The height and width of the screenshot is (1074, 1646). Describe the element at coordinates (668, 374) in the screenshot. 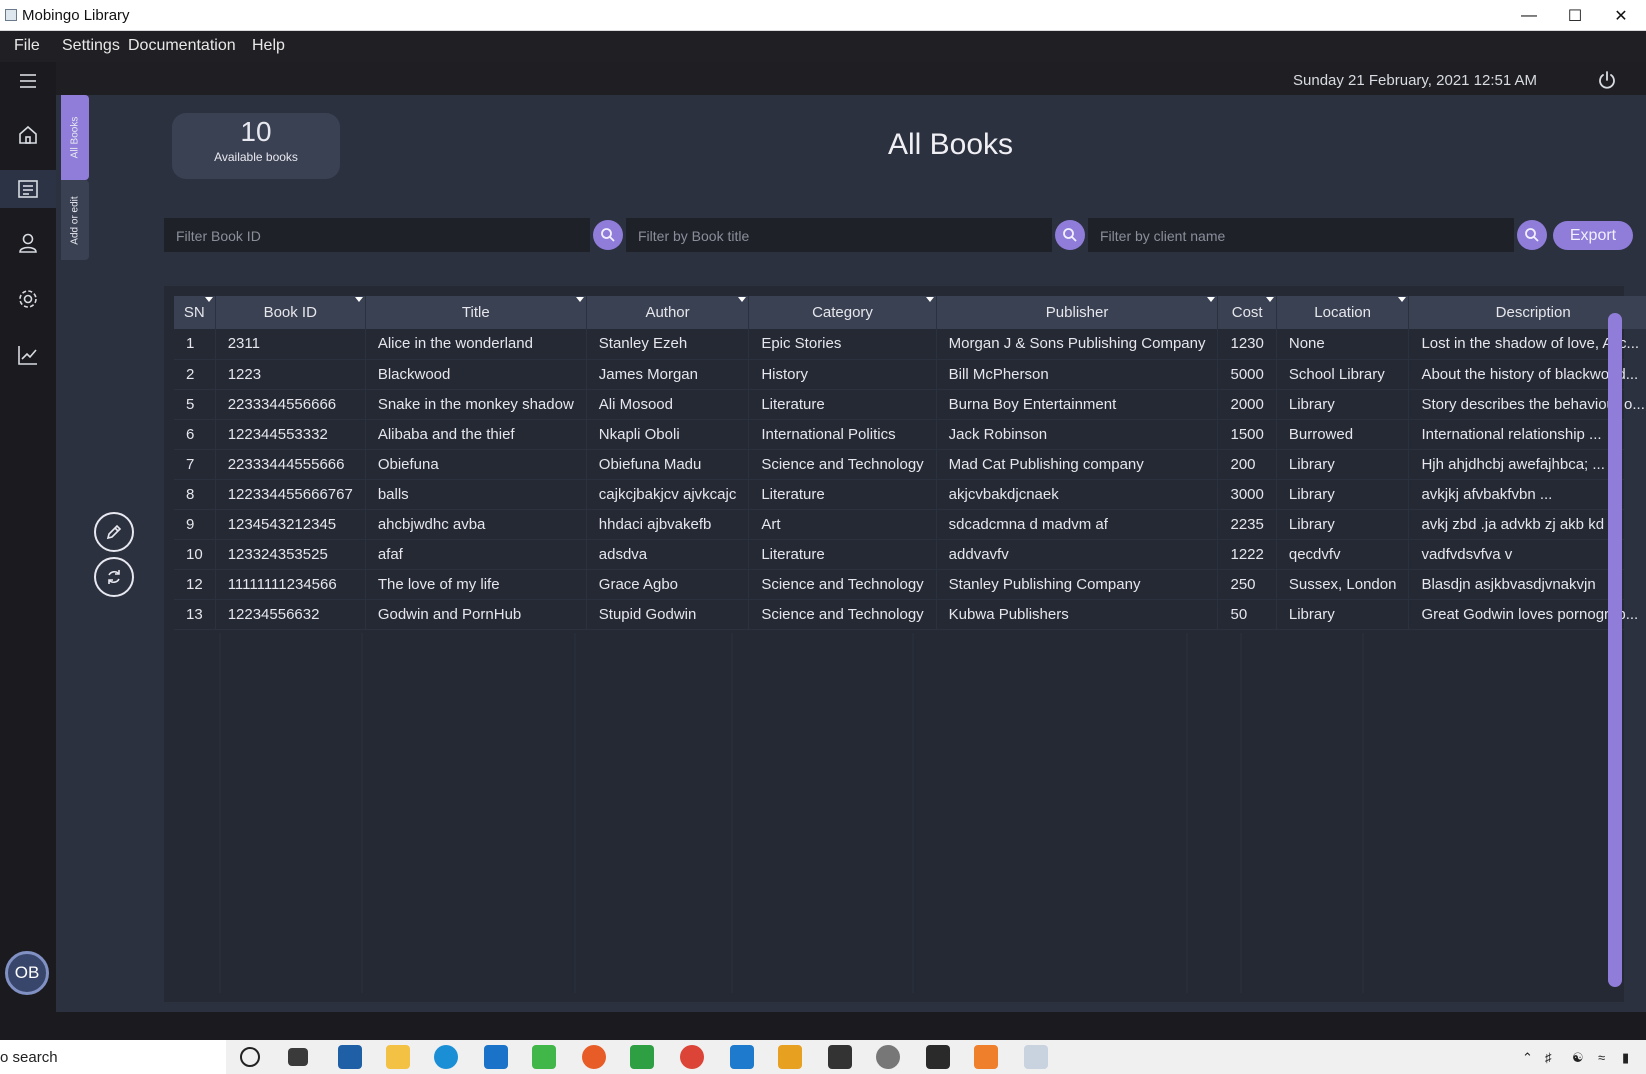

I see `cell-author: James Morgan` at that location.